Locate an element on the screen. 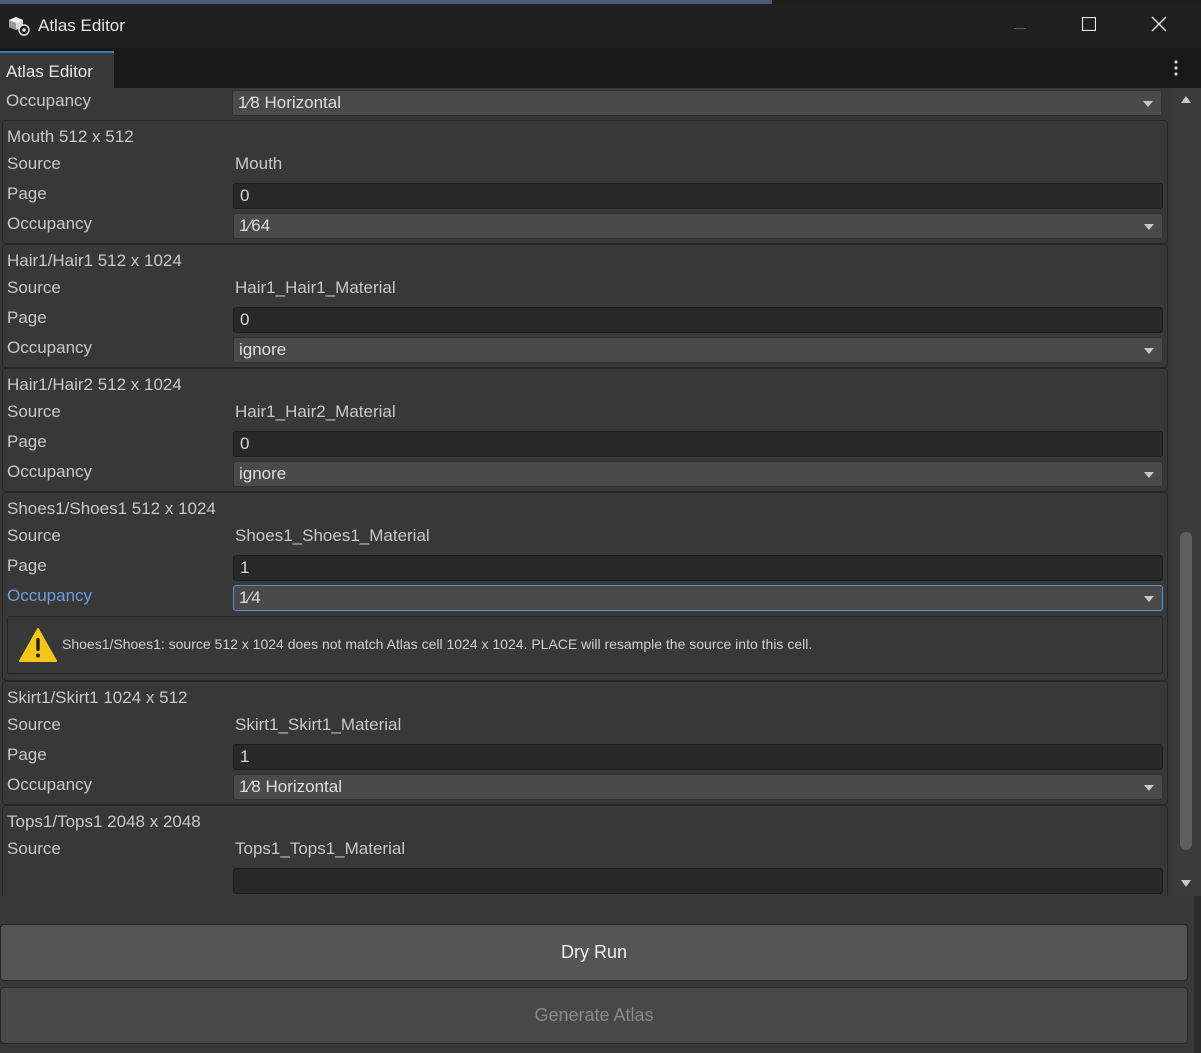 The width and height of the screenshot is (1201, 1053). entry-header: Hair1/Hair1 512 x 1024 is located at coordinates (585, 260).